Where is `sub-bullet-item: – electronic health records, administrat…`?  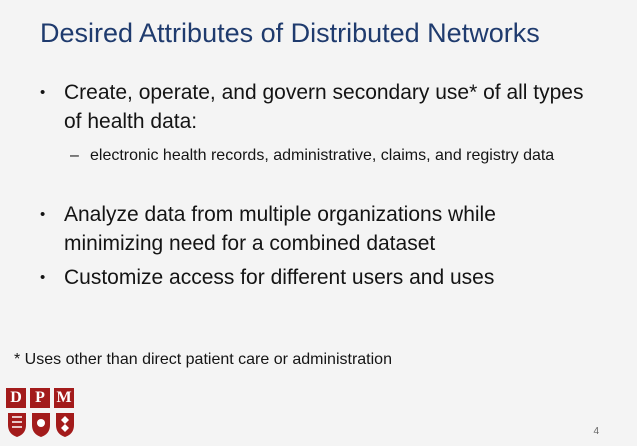 sub-bullet-item: – electronic health records, administrat… is located at coordinates (345, 156).